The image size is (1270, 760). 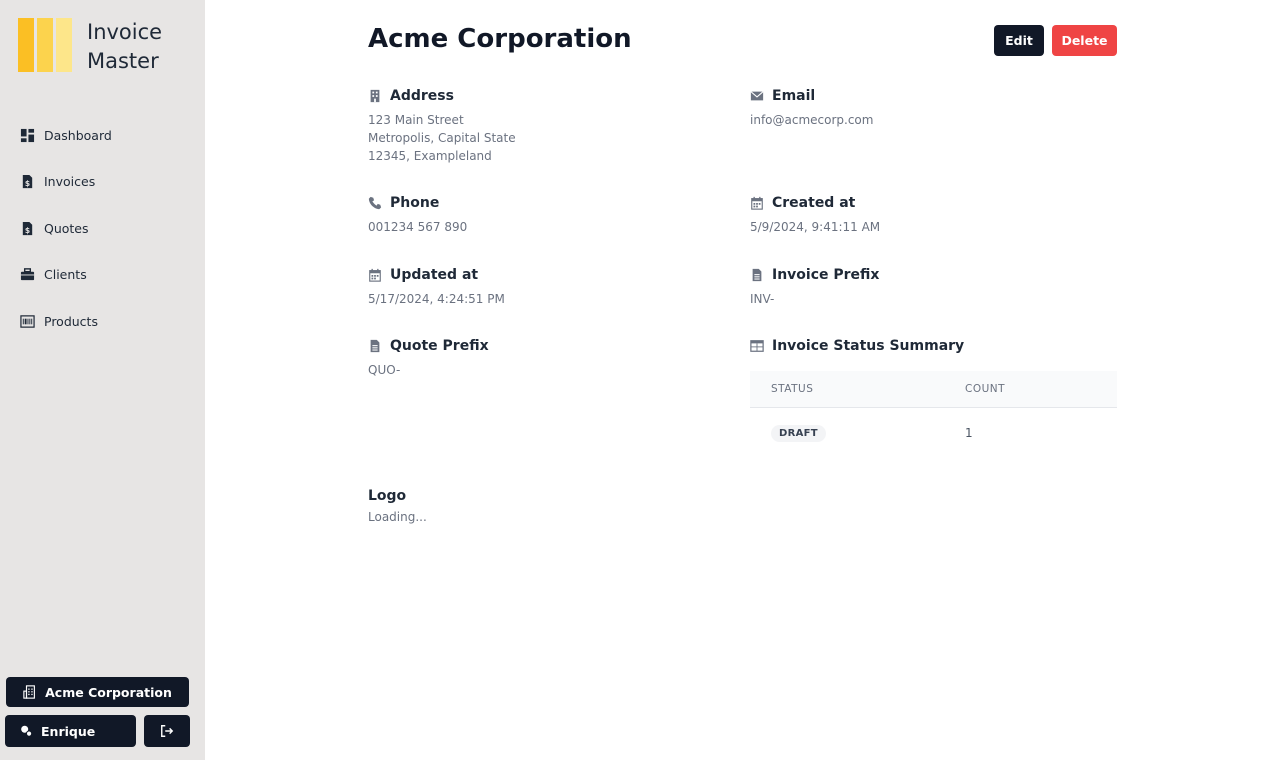 I want to click on status-summary-field: Invoice Status Summary, so click(x=857, y=346).